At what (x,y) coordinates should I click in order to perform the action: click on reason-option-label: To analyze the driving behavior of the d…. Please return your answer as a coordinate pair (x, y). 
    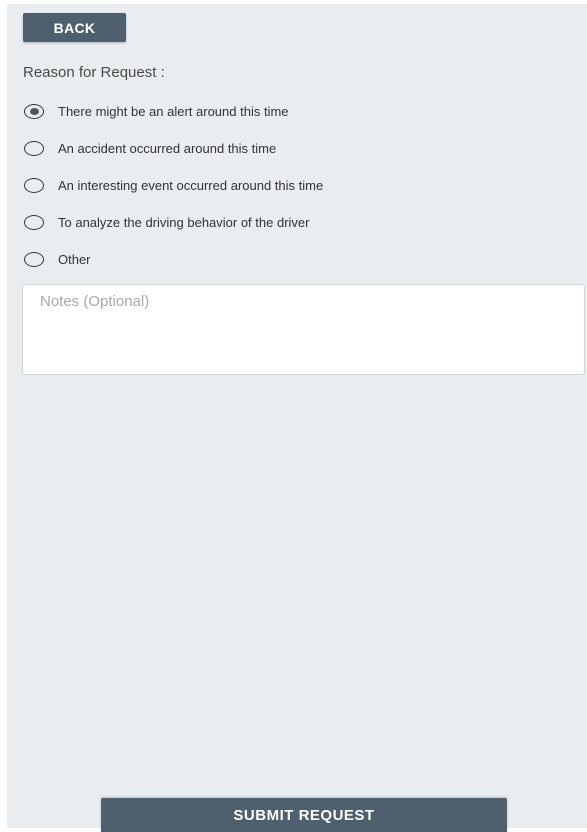
    Looking at the image, I should click on (183, 222).